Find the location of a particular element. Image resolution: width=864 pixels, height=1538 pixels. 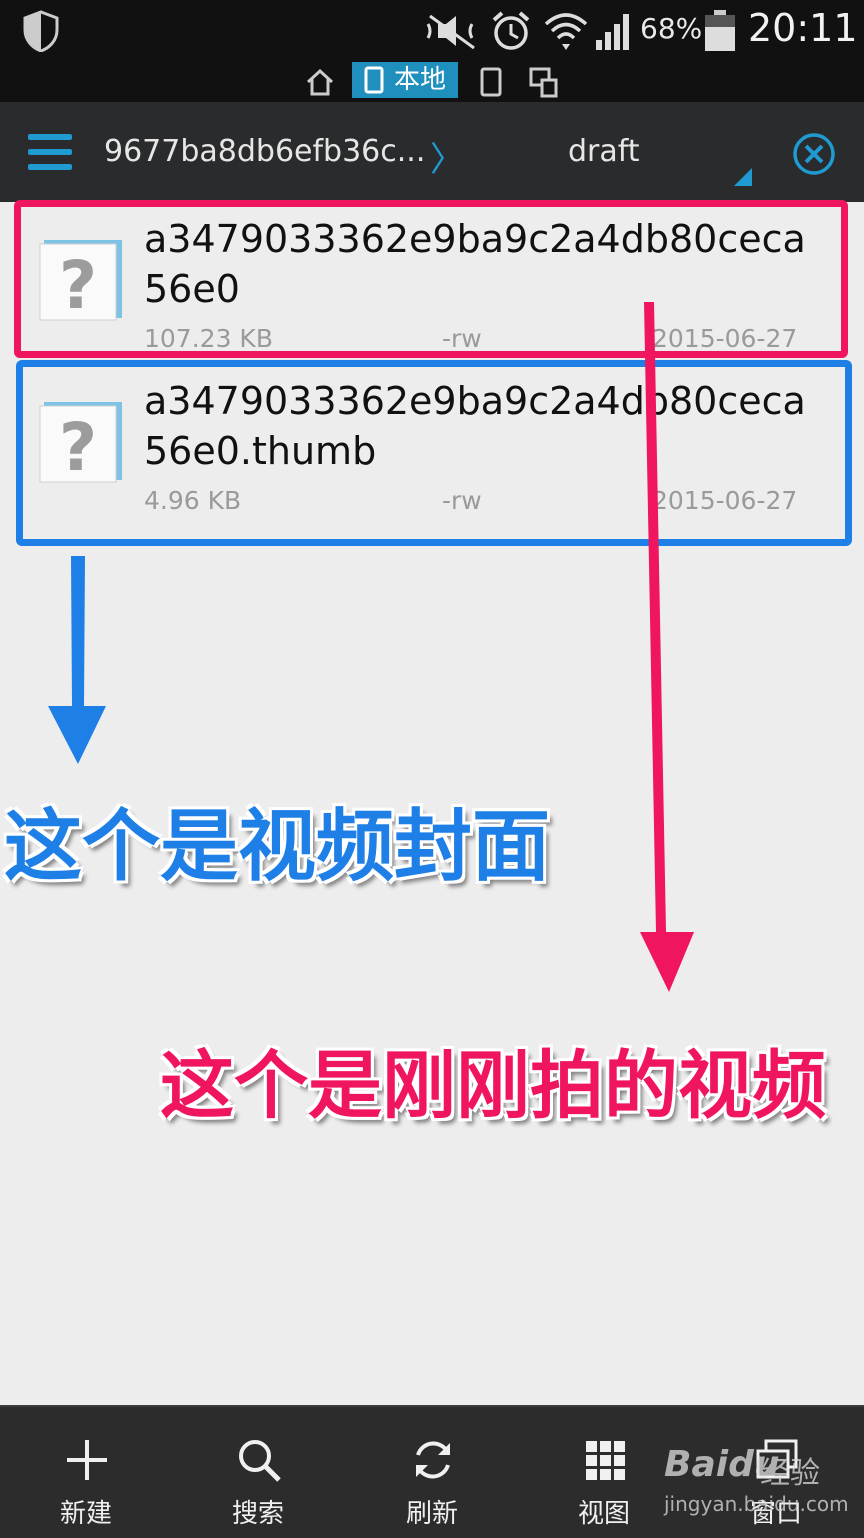

mute-icon is located at coordinates (450, 32).